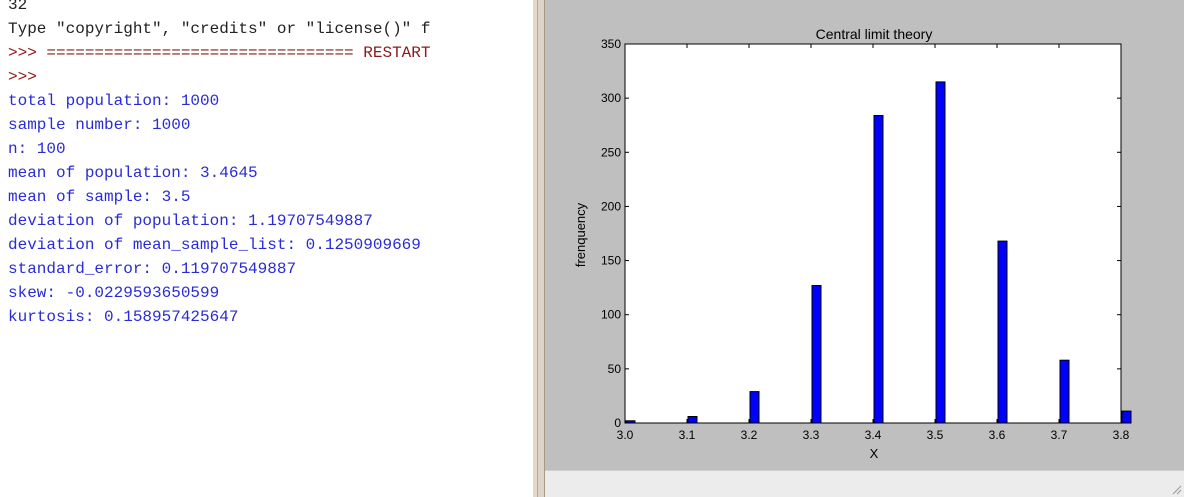 This screenshot has width=1184, height=497. I want to click on x-tick-label: 3.4, so click(873, 435).